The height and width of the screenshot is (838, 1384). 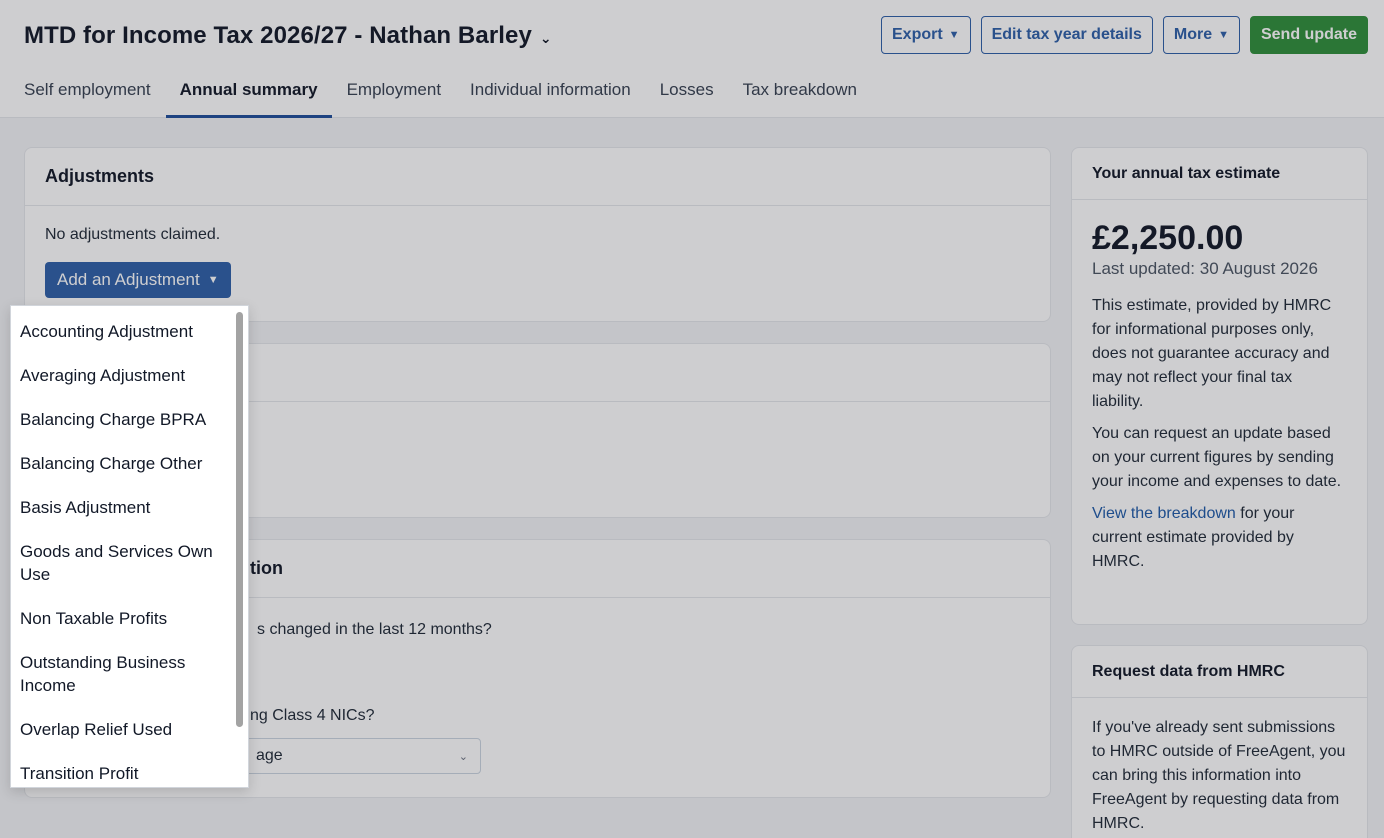 What do you see at coordinates (123, 463) in the screenshot?
I see `menu-item-balancing-charge-other: Balancing Charge Other` at bounding box center [123, 463].